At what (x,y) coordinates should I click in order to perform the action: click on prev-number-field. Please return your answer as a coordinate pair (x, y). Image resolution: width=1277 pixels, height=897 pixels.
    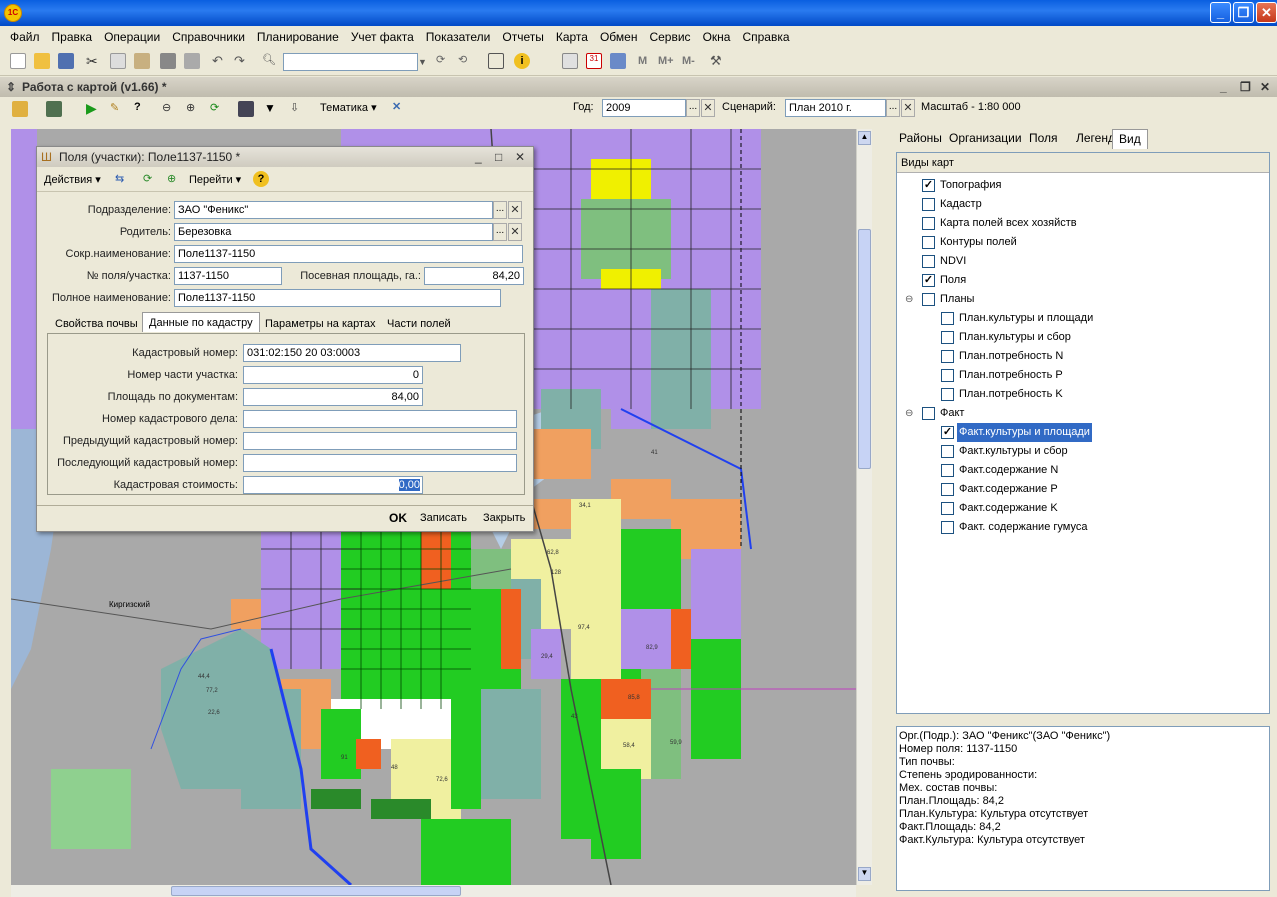
    Looking at the image, I should click on (380, 441).